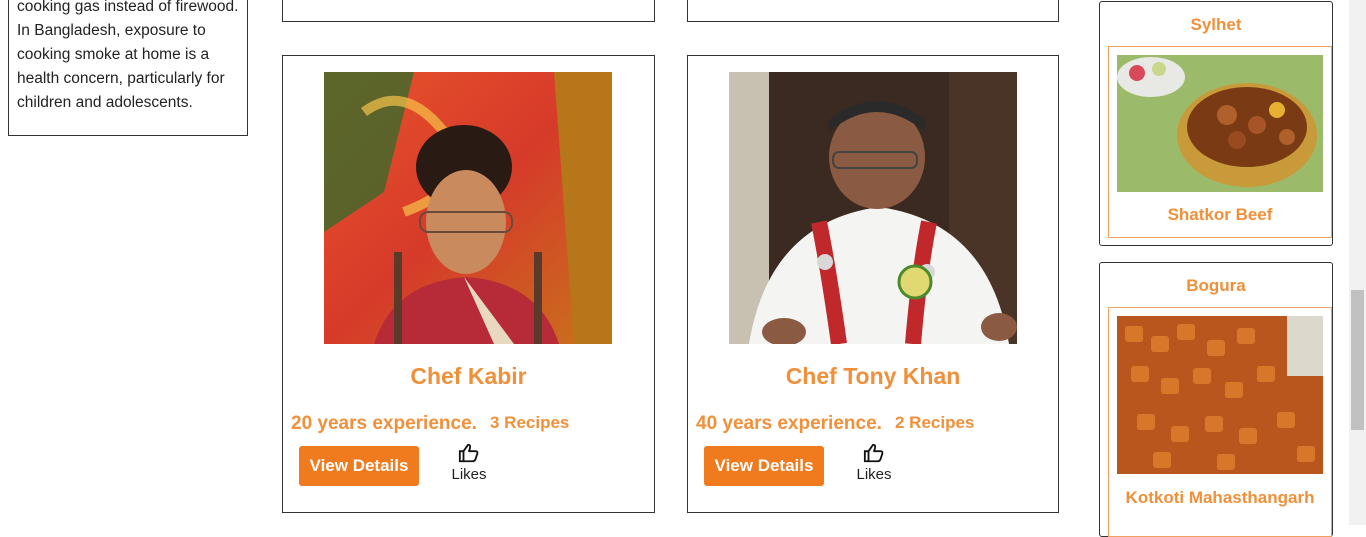 Image resolution: width=1366 pixels, height=537 pixels. Describe the element at coordinates (1357, 360) in the screenshot. I see `scrollbar-thumb` at that location.